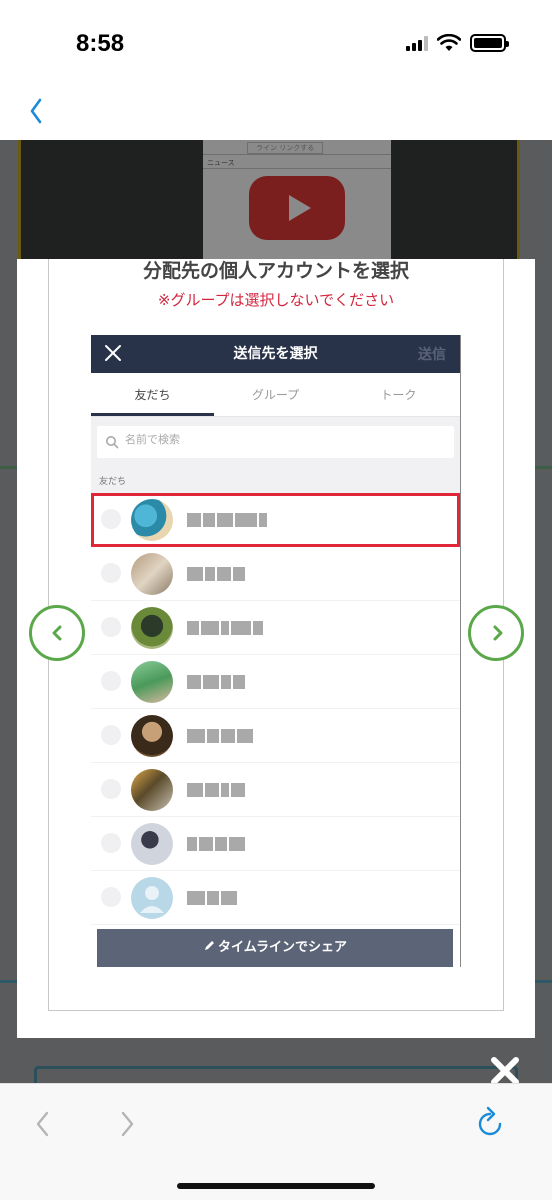  I want to click on status-time: 8:58, so click(100, 43).